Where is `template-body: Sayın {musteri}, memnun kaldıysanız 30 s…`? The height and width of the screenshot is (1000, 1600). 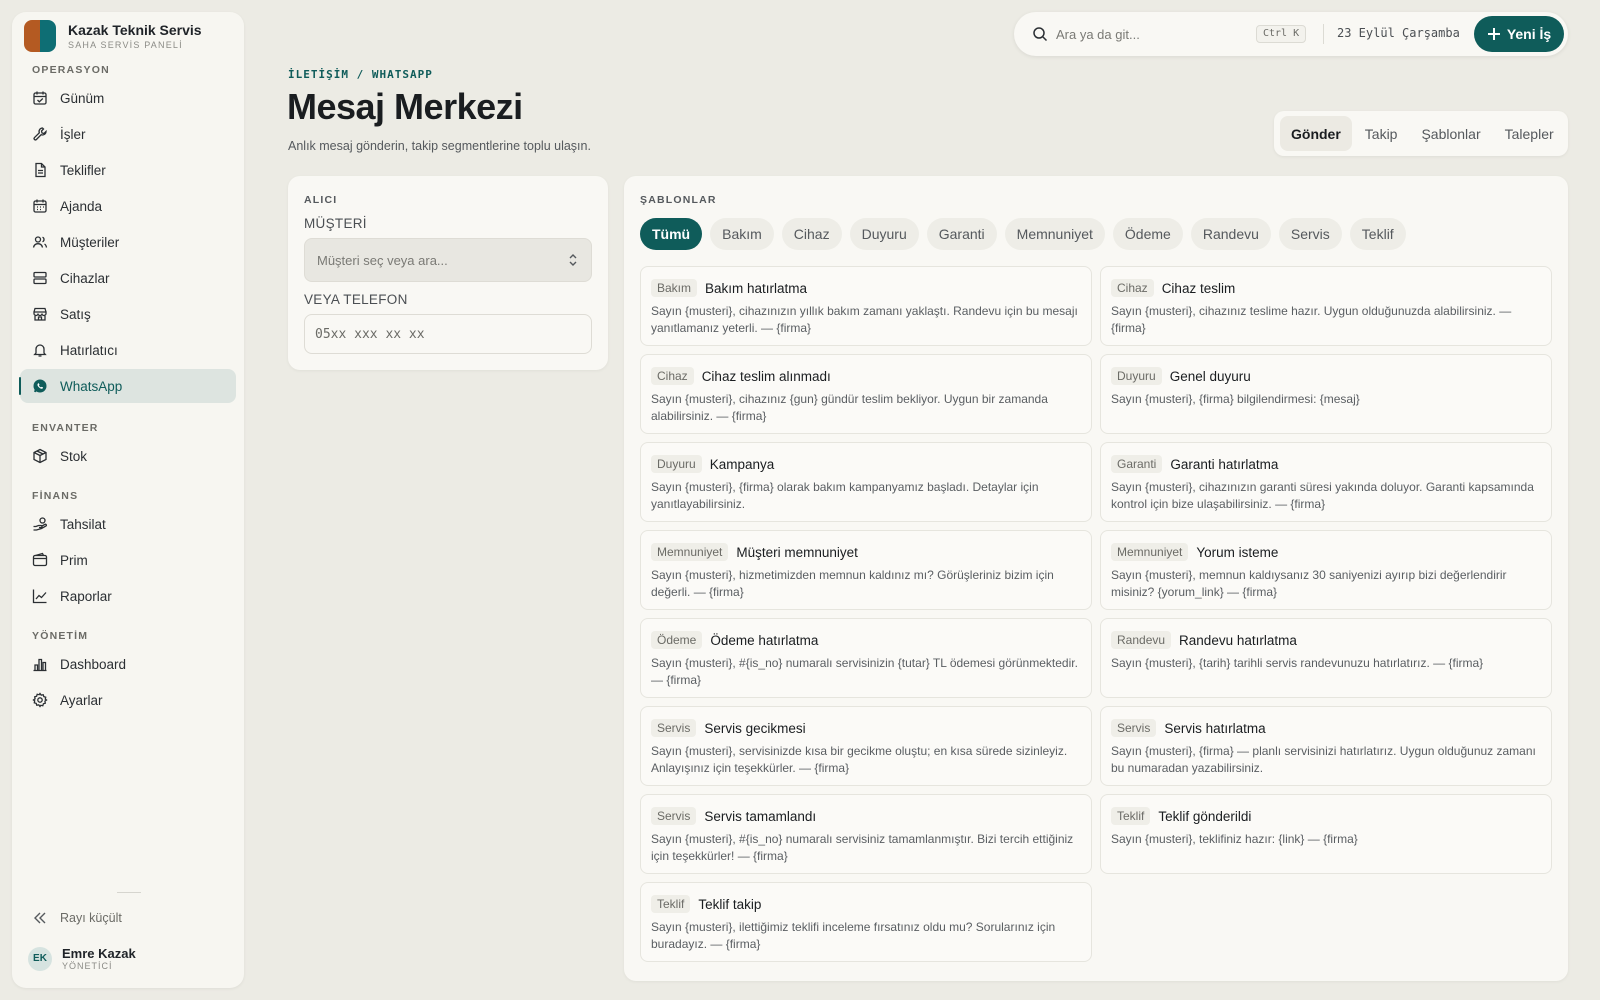
template-body: Sayın {musteri}, memnun kaldıysanız 30 s… is located at coordinates (1309, 583).